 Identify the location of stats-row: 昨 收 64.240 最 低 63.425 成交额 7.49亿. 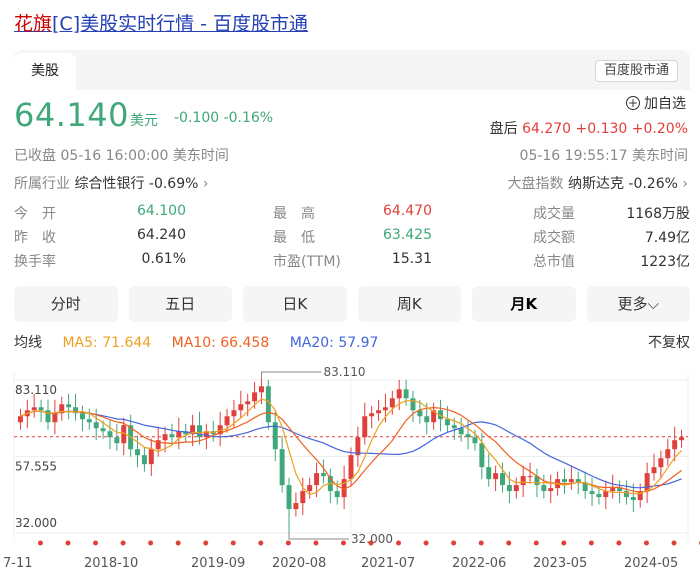
(352, 236).